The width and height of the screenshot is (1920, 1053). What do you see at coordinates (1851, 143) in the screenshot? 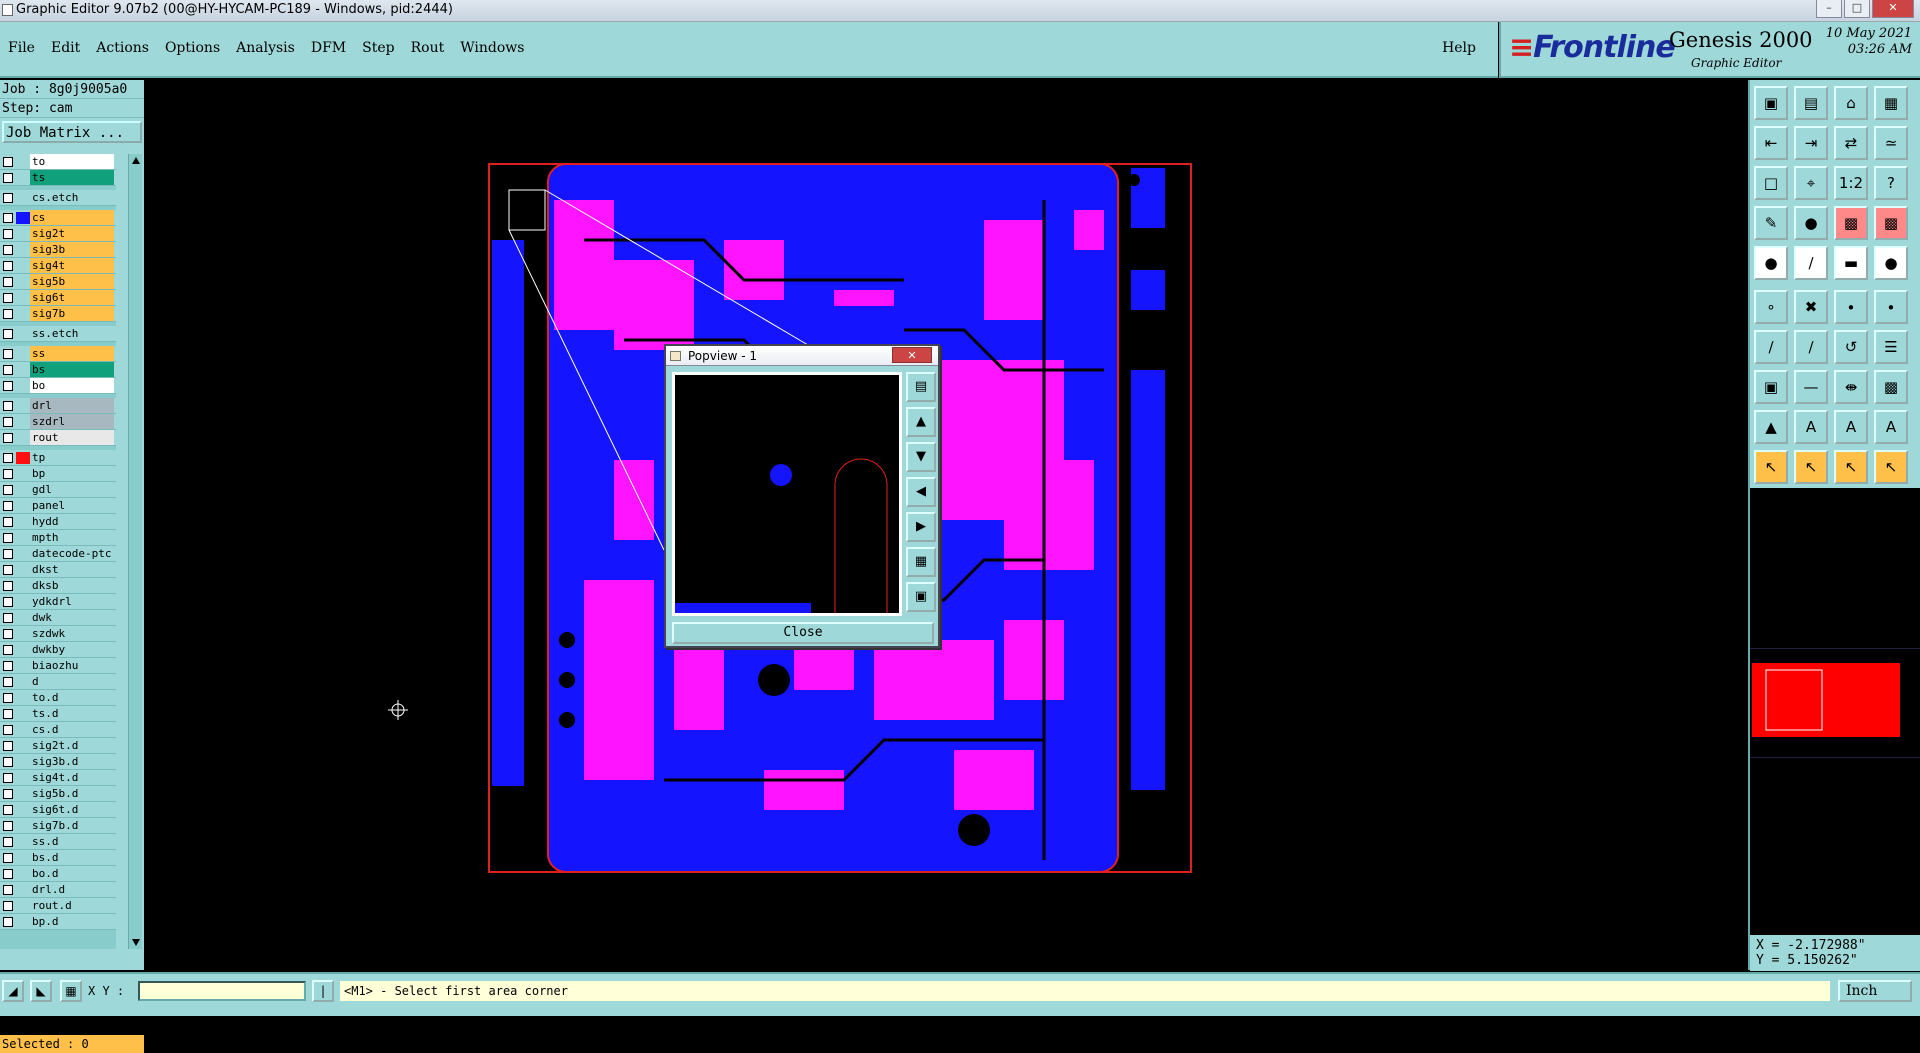
I see `swap-icon: ⇄` at bounding box center [1851, 143].